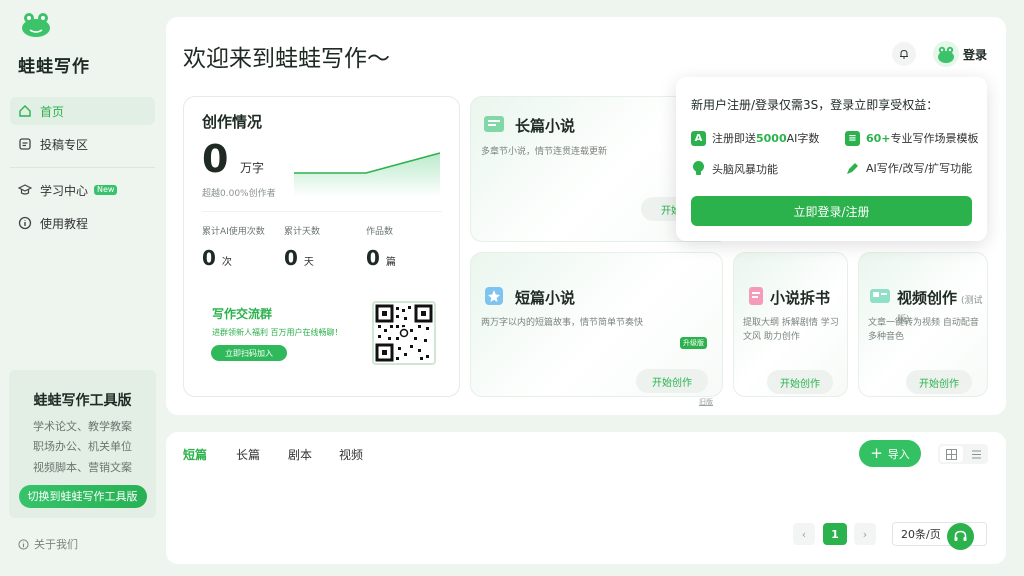  What do you see at coordinates (876, 453) in the screenshot?
I see `plus-icon: +` at bounding box center [876, 453].